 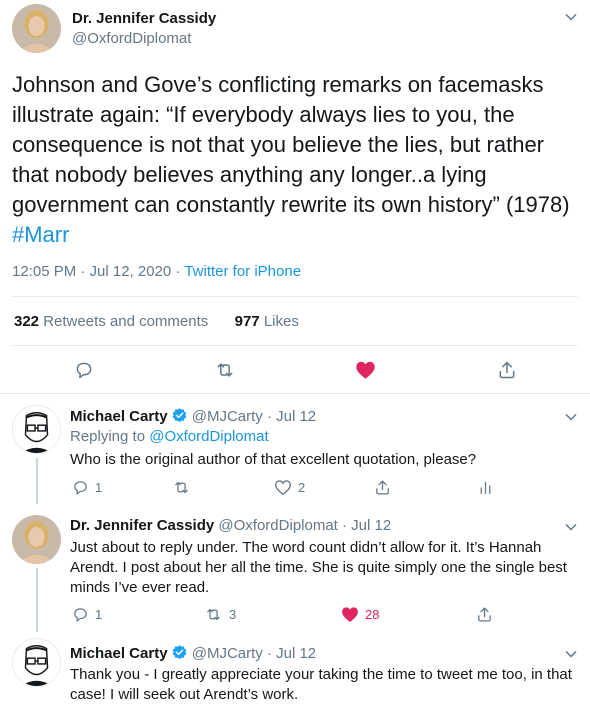 I want to click on like-button: 2, so click(x=289, y=487).